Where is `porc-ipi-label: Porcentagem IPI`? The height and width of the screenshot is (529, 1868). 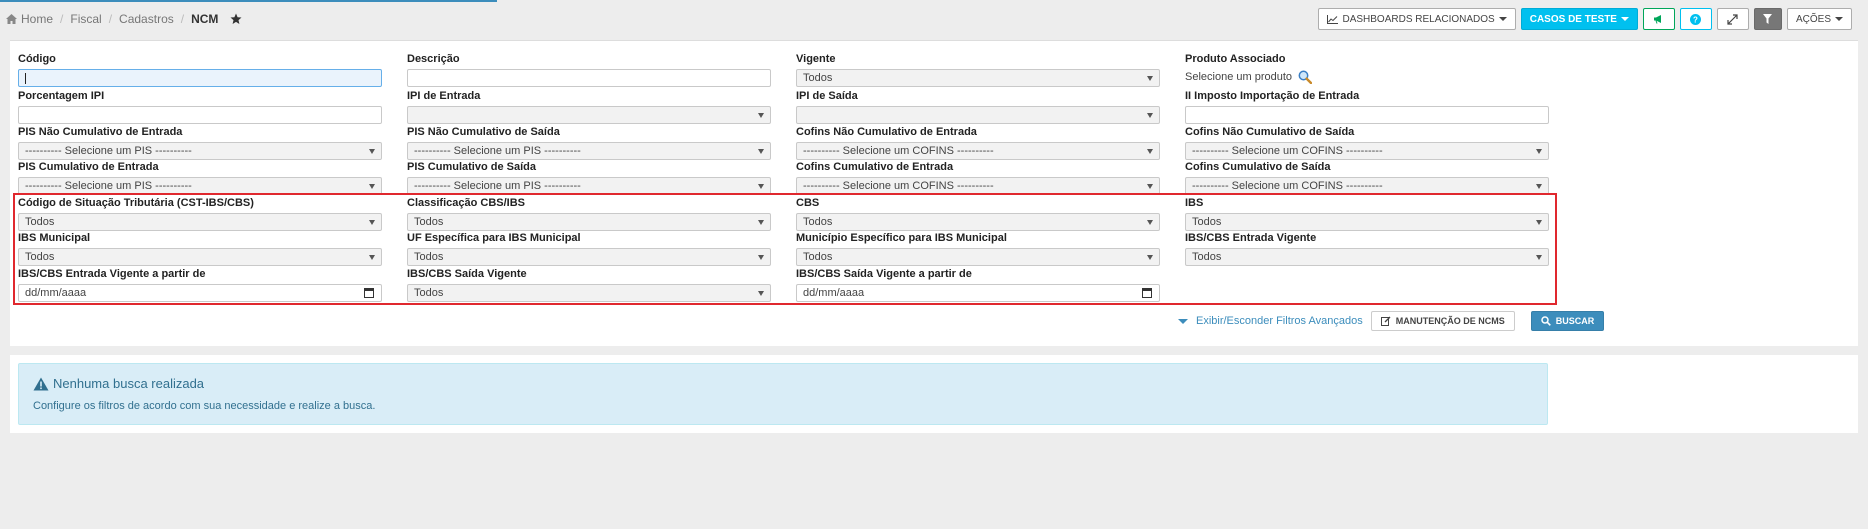 porc-ipi-label: Porcentagem IPI is located at coordinates (61, 96).